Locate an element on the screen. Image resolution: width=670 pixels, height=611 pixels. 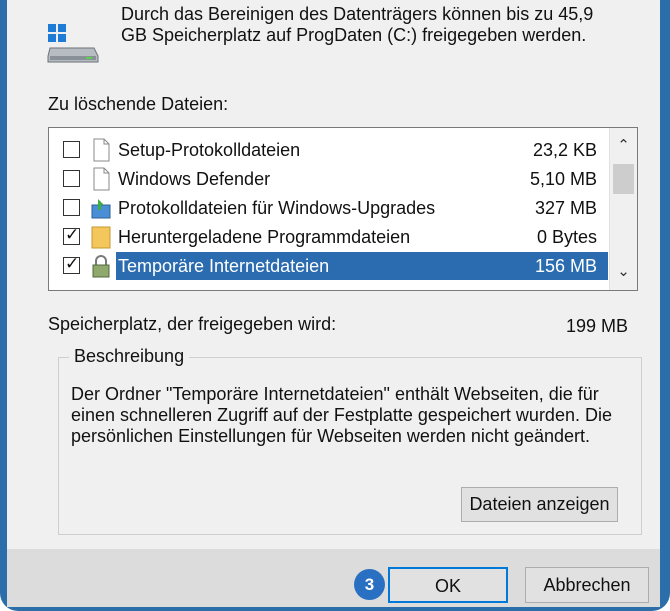
list-scrollbar: ⌃ ⌄ is located at coordinates (623, 209).